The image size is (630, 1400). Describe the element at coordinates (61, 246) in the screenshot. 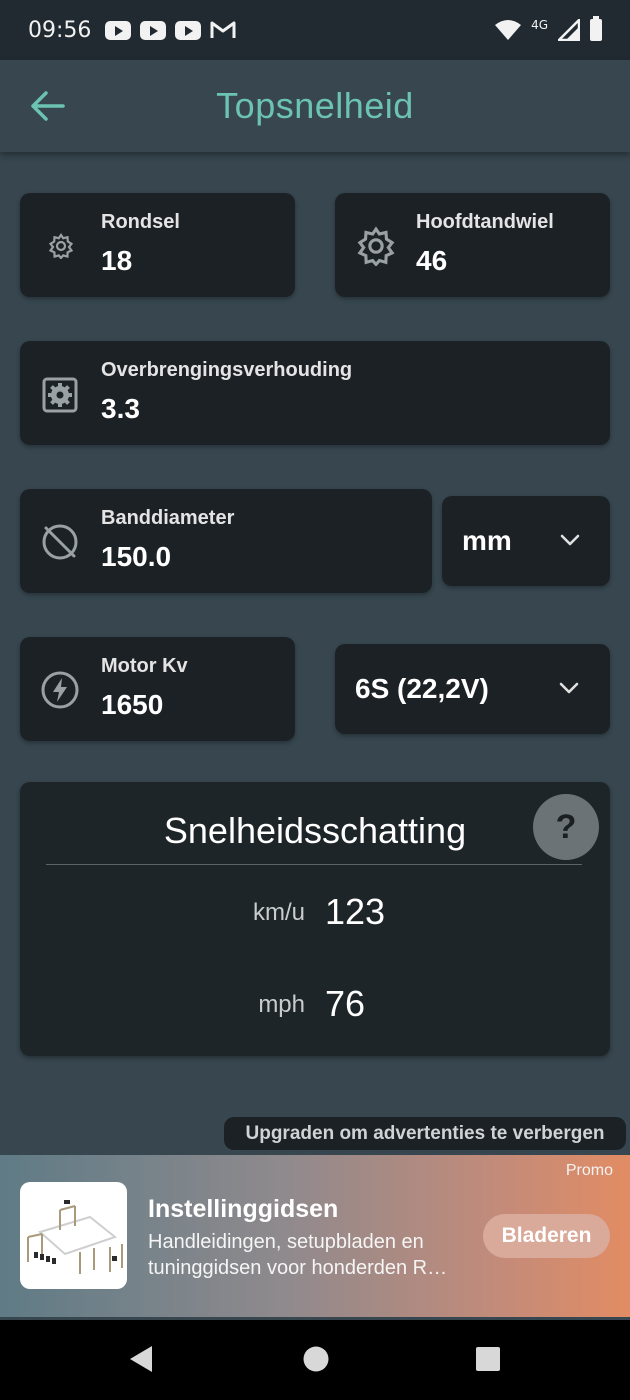

I see `gear-small-icon` at that location.